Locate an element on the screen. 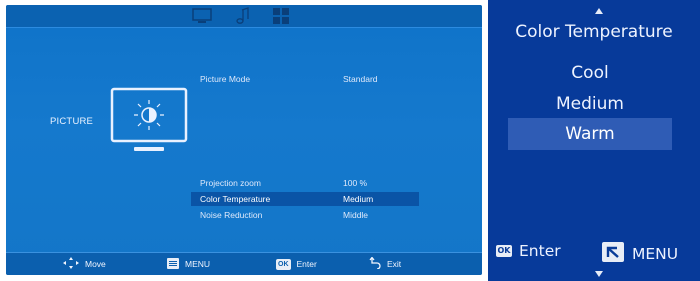 This screenshot has width=700, height=281. picture-category-label: PICTURE is located at coordinates (72, 121).